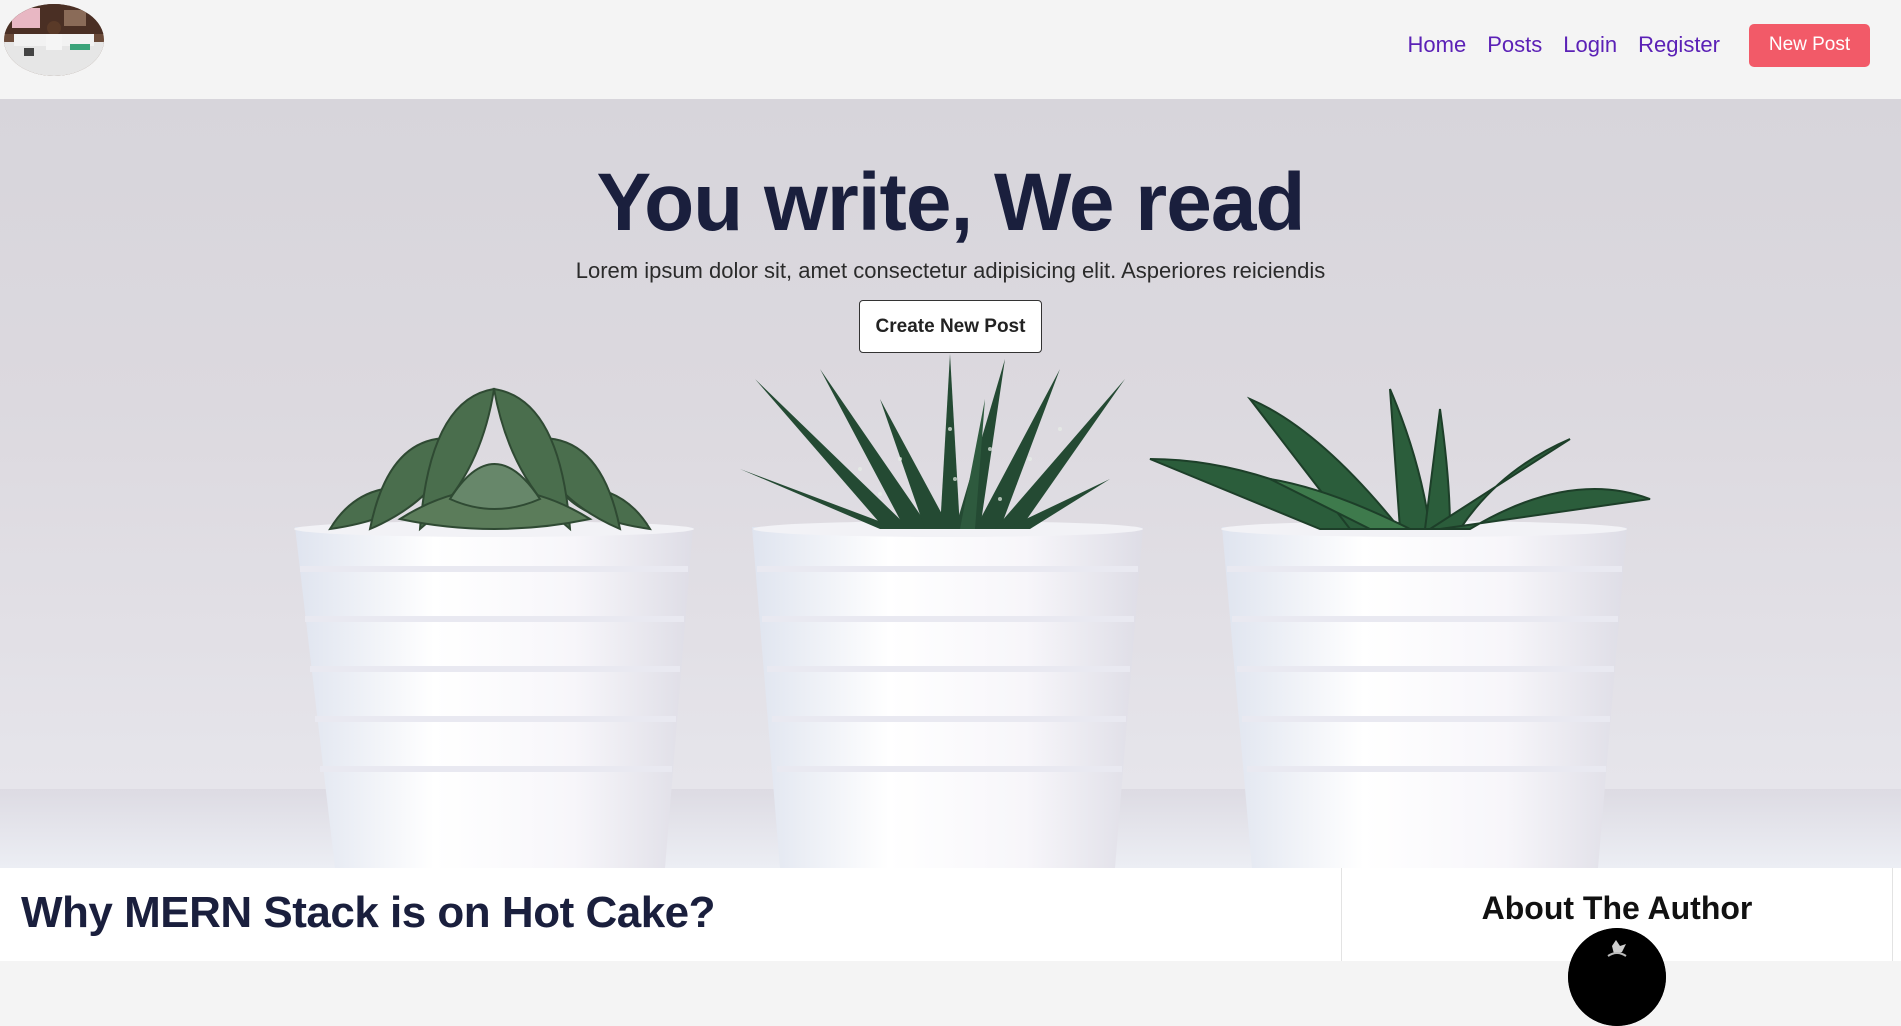  What do you see at coordinates (1437, 45) in the screenshot?
I see `nav-link-home: Home` at bounding box center [1437, 45].